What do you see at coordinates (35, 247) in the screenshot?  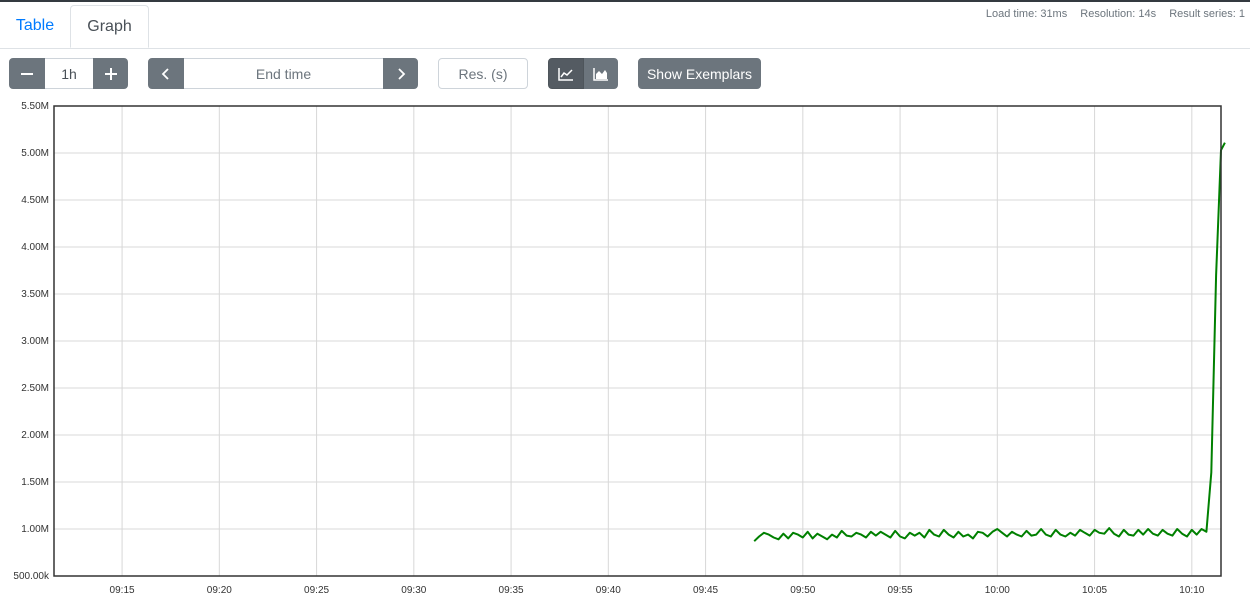 I see `y-tick-label: 4.00M` at bounding box center [35, 247].